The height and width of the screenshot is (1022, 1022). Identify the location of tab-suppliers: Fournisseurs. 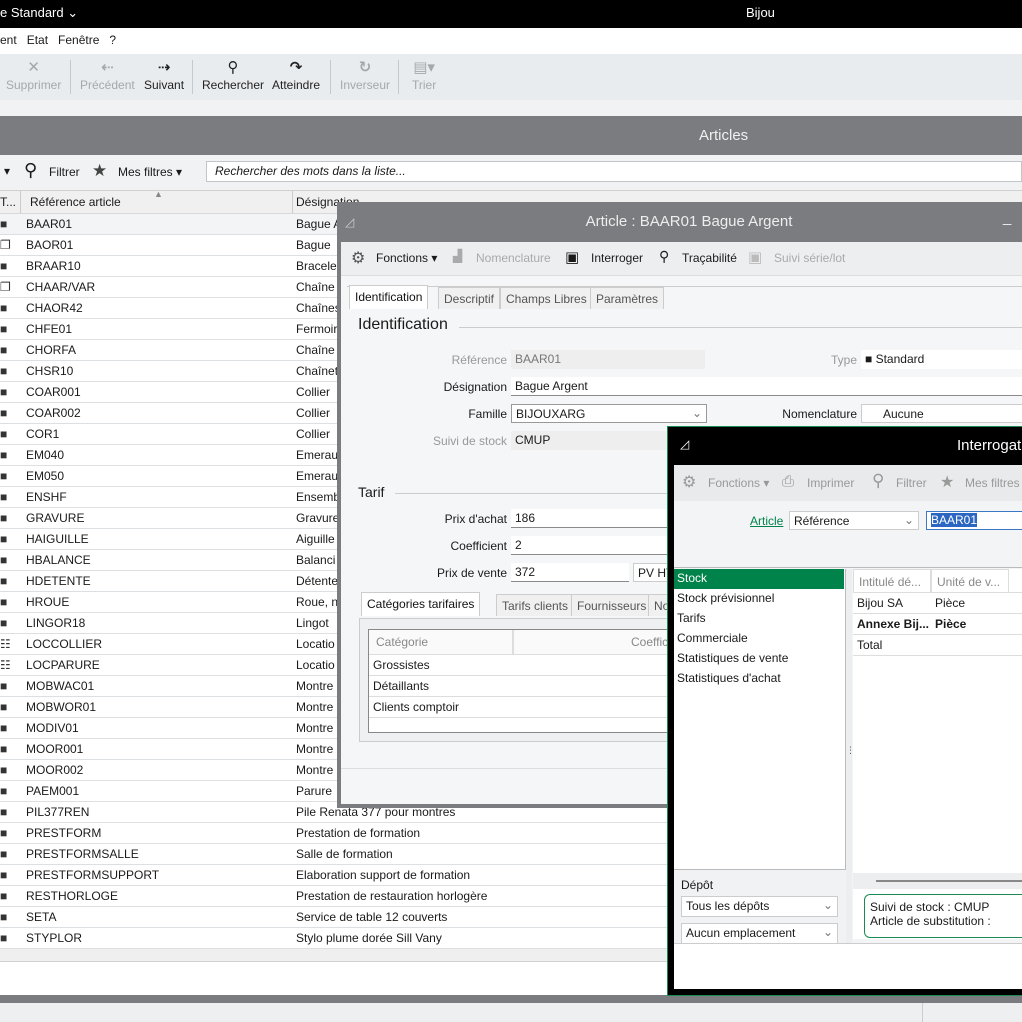
(612, 605).